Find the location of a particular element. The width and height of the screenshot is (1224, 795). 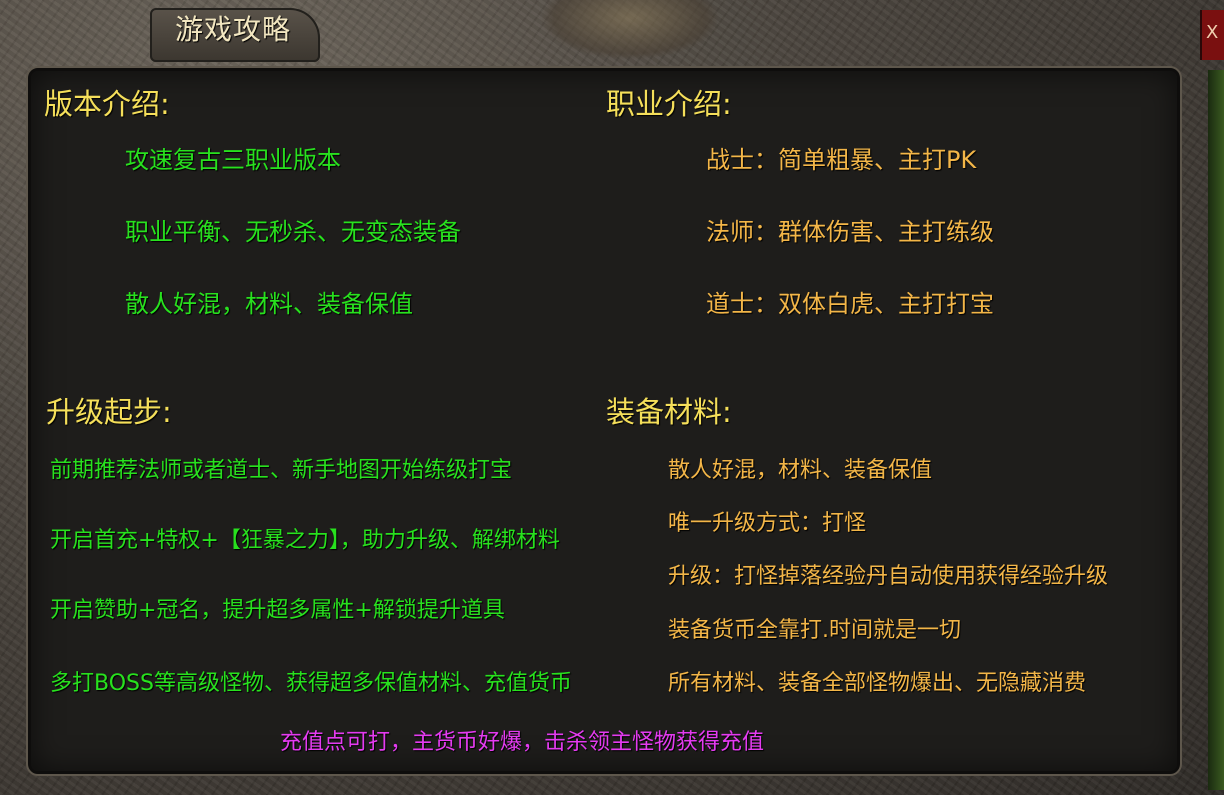

equipment-item: 装备货币全靠打.时间就是一切 is located at coordinates (814, 630).